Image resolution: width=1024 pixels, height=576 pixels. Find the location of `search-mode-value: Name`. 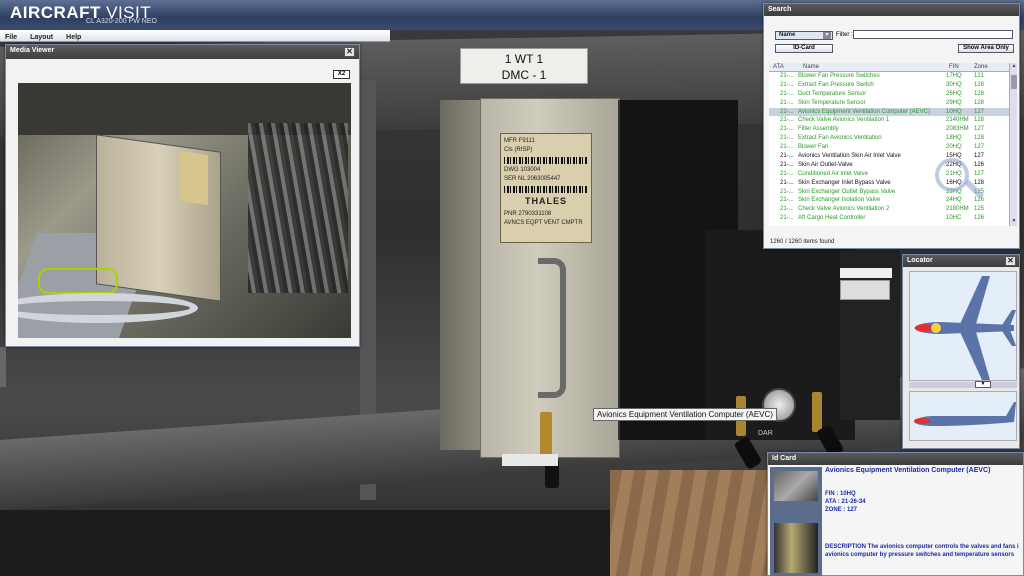

search-mode-value: Name is located at coordinates (787, 35).